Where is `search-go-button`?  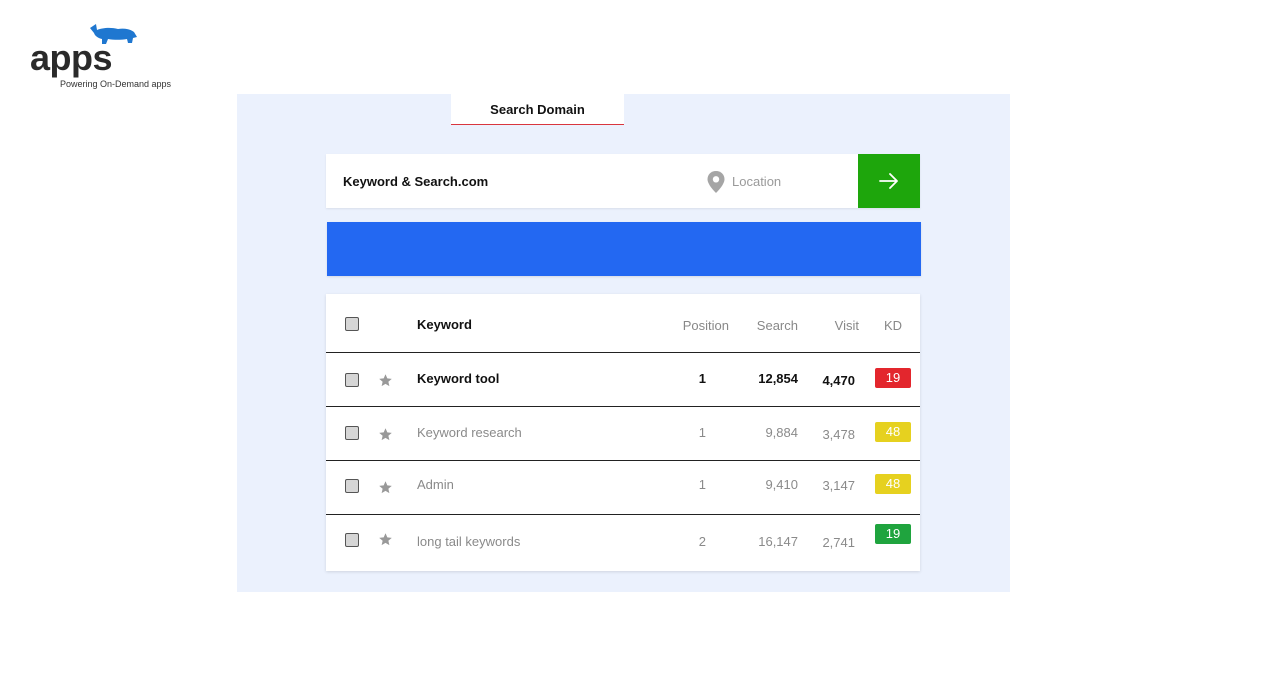 search-go-button is located at coordinates (889, 181).